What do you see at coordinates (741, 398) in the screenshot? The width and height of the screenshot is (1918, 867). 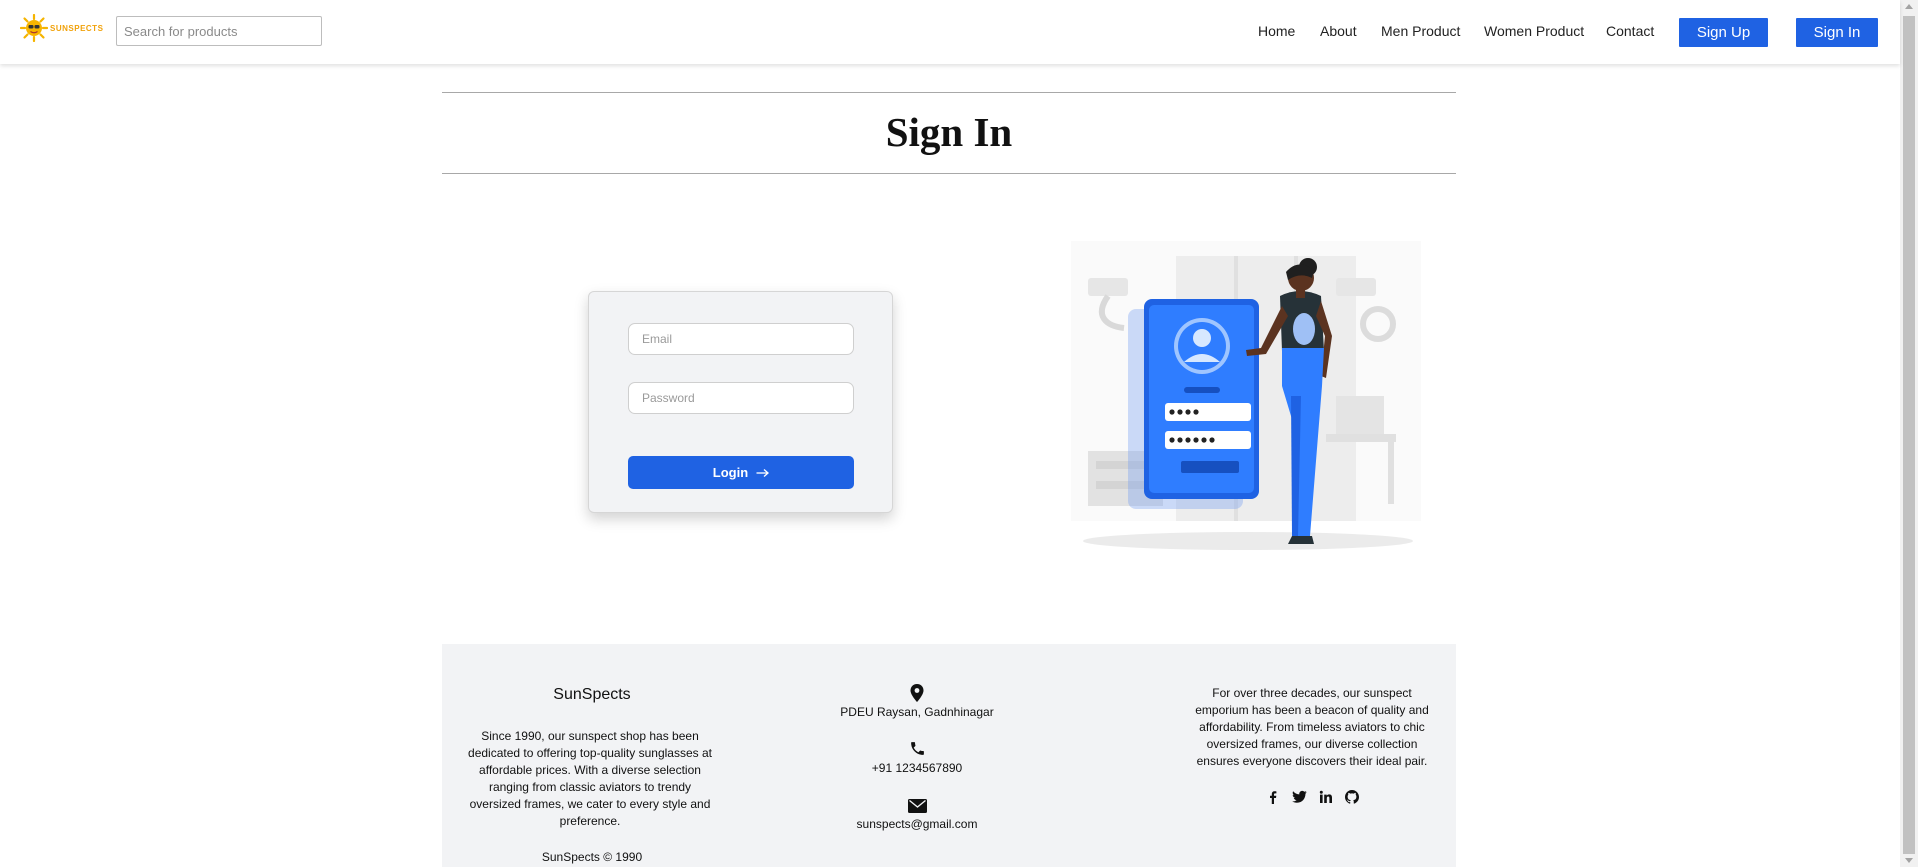 I see `password-field` at bounding box center [741, 398].